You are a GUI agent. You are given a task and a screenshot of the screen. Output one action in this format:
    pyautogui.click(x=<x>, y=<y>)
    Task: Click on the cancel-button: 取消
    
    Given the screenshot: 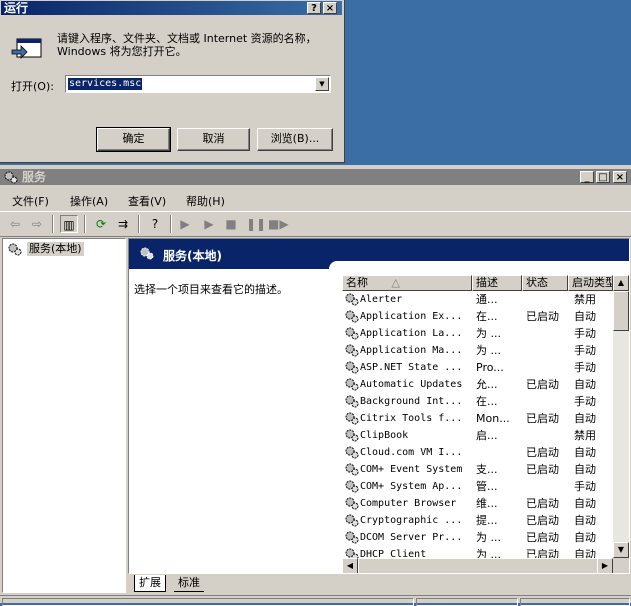 What is the action you would take?
    pyautogui.click(x=213, y=139)
    